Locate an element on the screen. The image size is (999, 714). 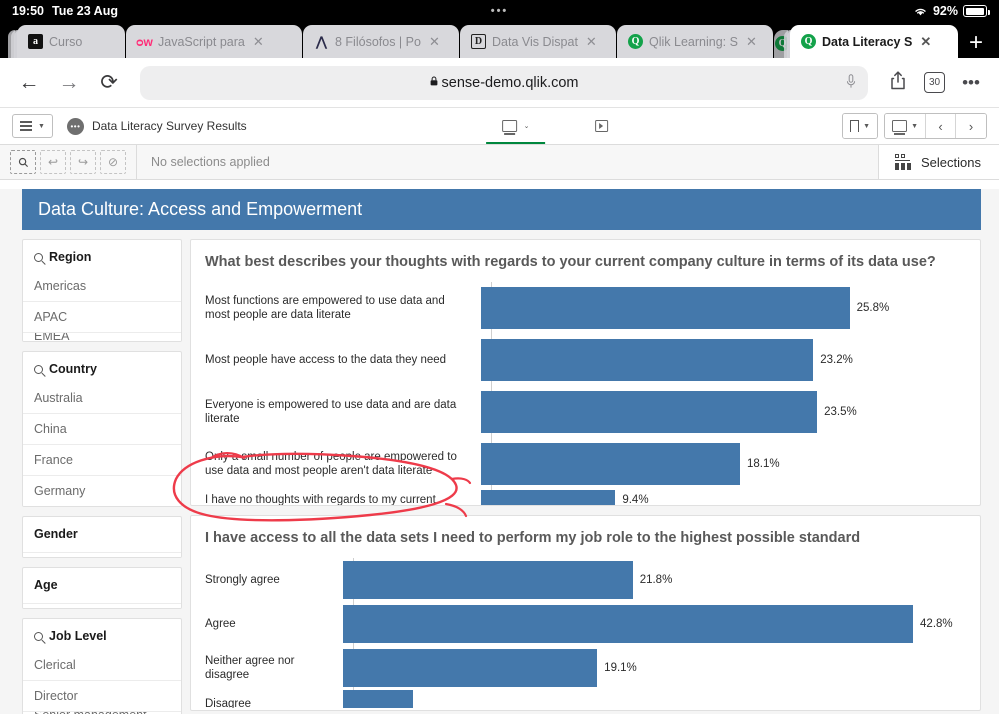
status-dots: ••• is located at coordinates (499, 11).